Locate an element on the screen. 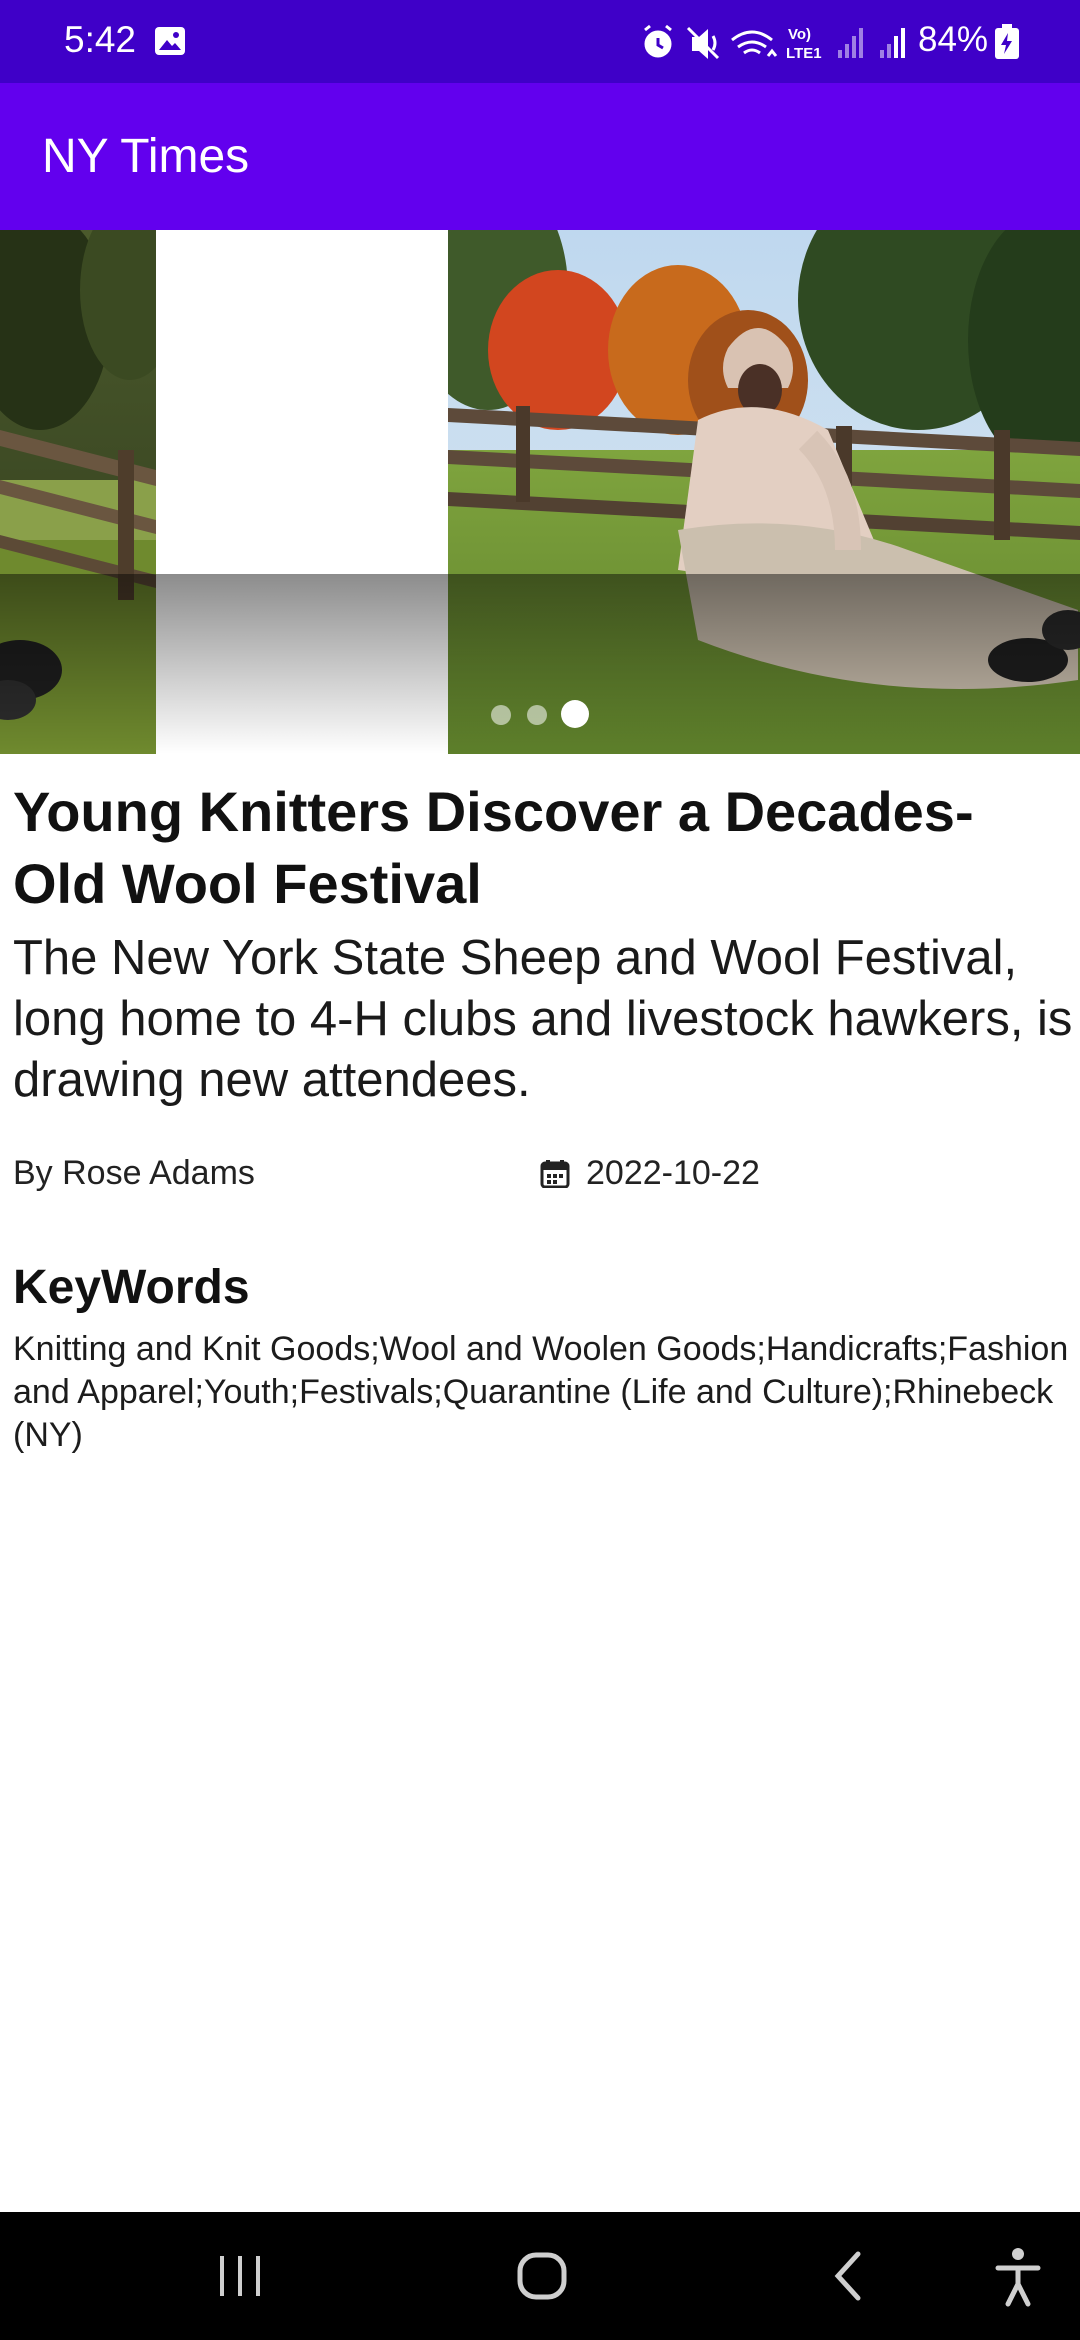 The height and width of the screenshot is (2340, 1080). back-icon is located at coordinates (850, 2276).